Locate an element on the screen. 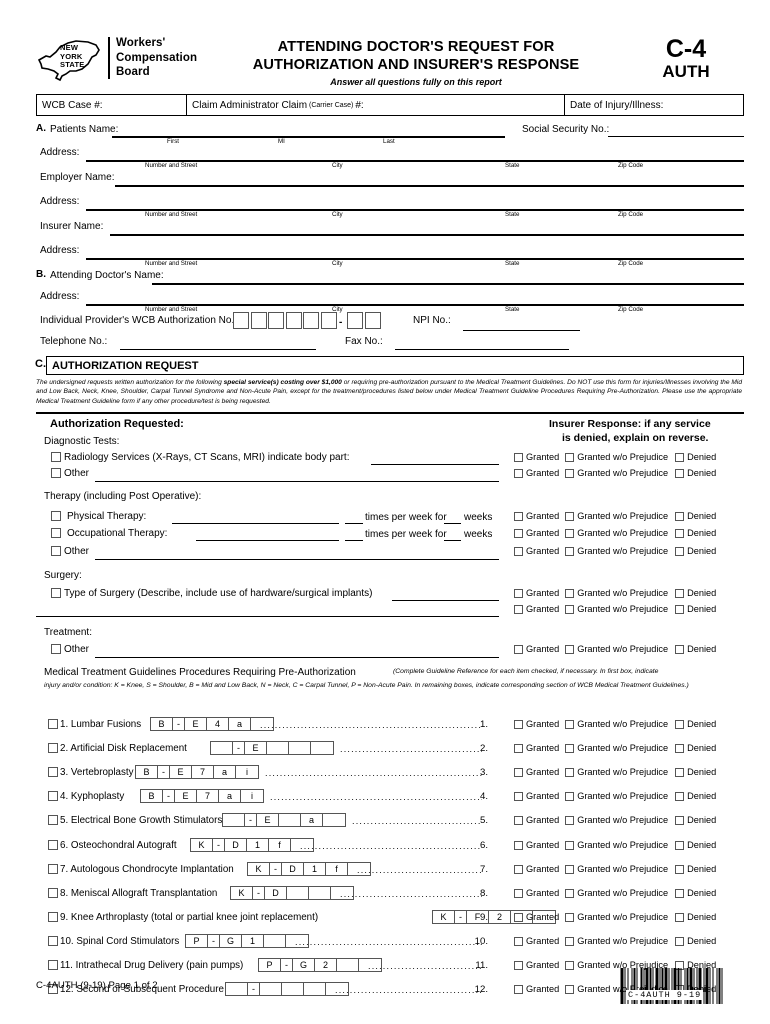 Image resolution: width=770 pixels, height=1024 pixels. procedure-3-cell-2: - is located at coordinates (164, 772).